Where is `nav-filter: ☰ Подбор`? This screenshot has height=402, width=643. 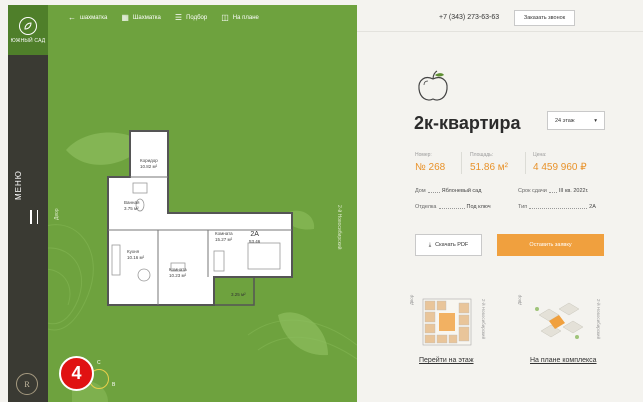 nav-filter: ☰ Подбор is located at coordinates (191, 17).